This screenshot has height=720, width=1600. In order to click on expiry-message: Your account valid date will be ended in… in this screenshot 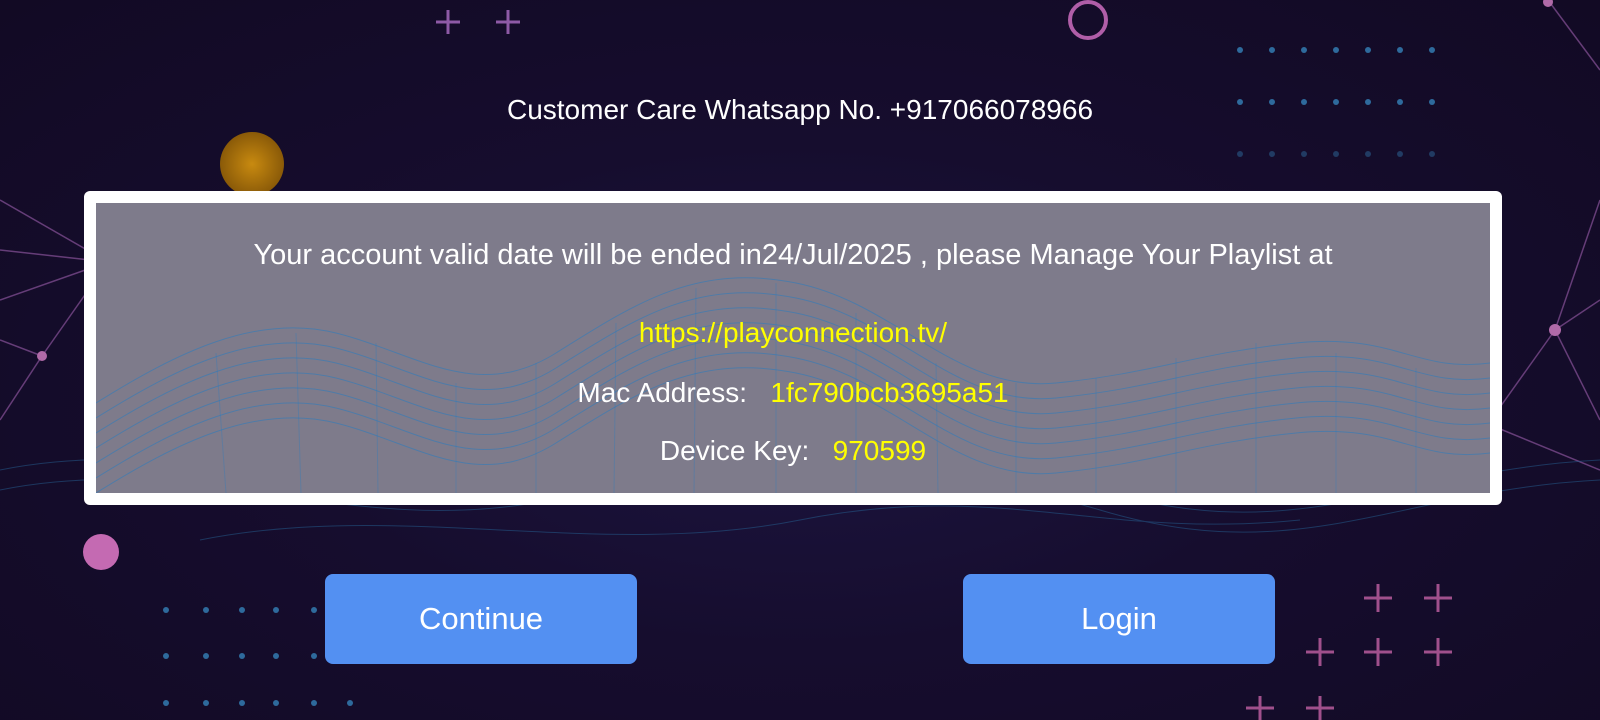, I will do `click(793, 255)`.